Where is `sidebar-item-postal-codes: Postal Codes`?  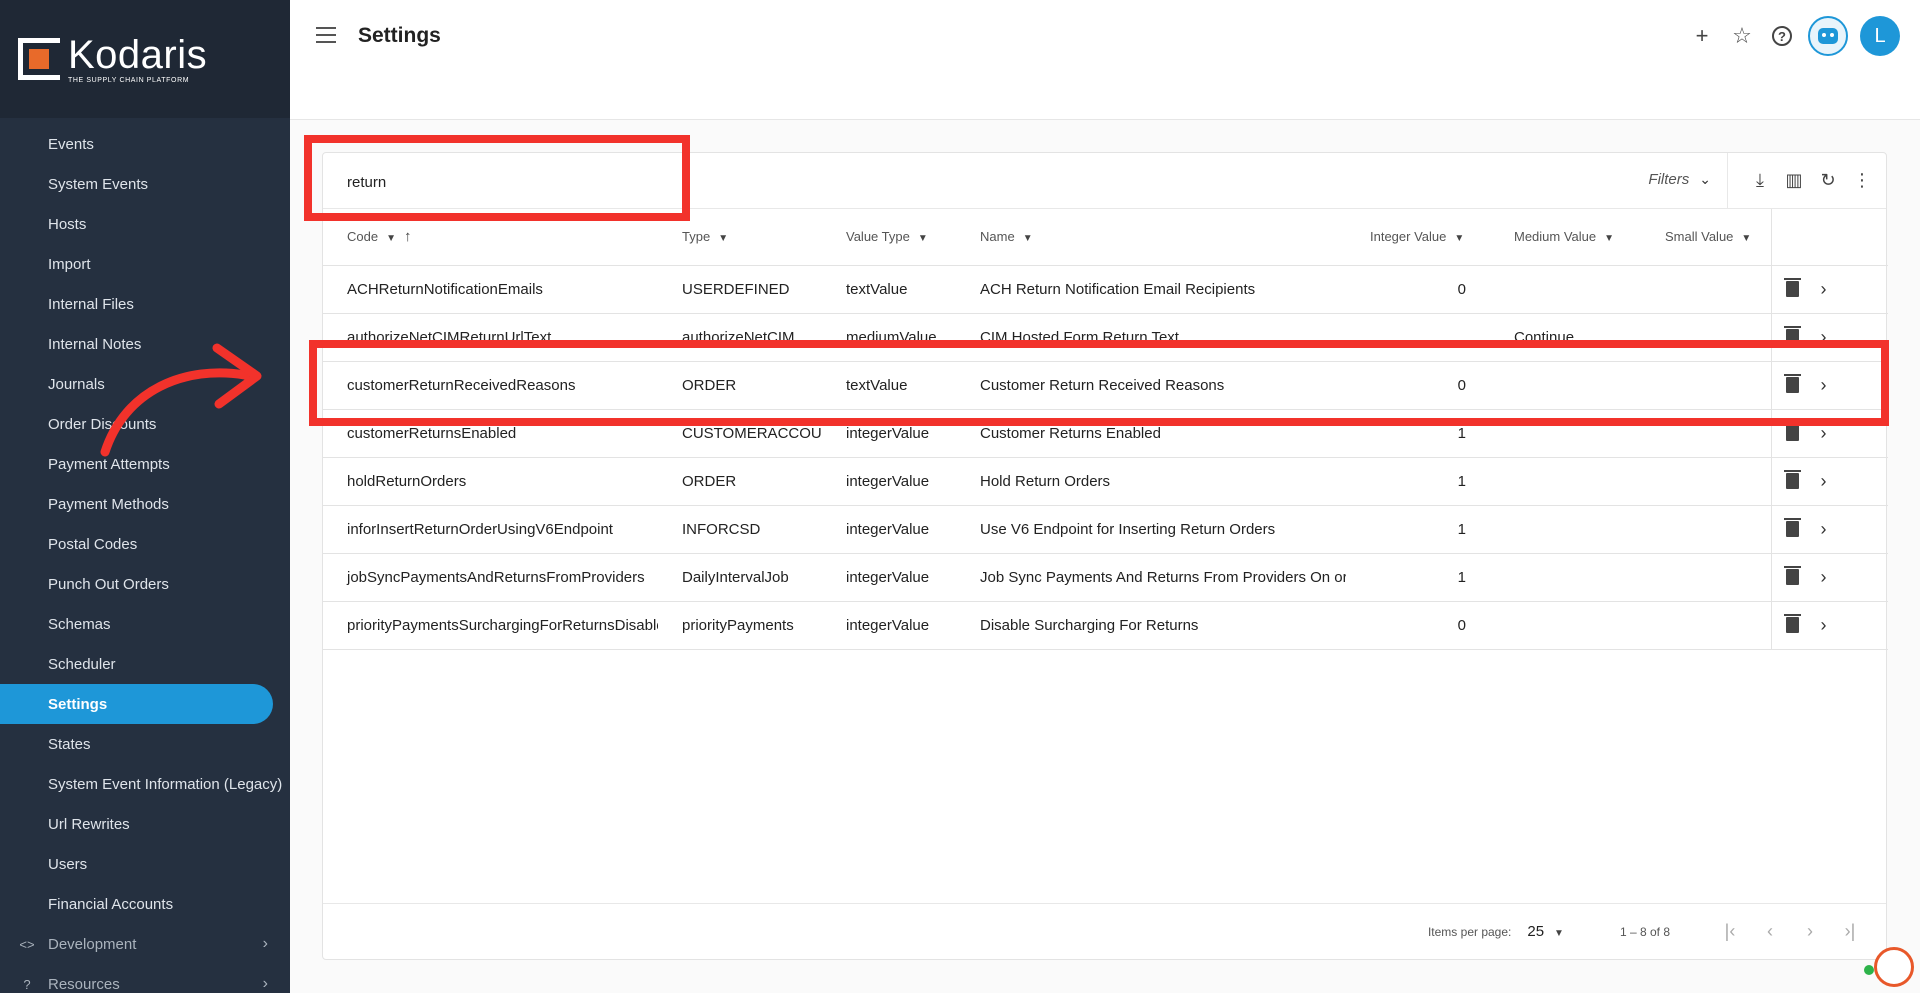 sidebar-item-postal-codes: Postal Codes is located at coordinates (145, 544).